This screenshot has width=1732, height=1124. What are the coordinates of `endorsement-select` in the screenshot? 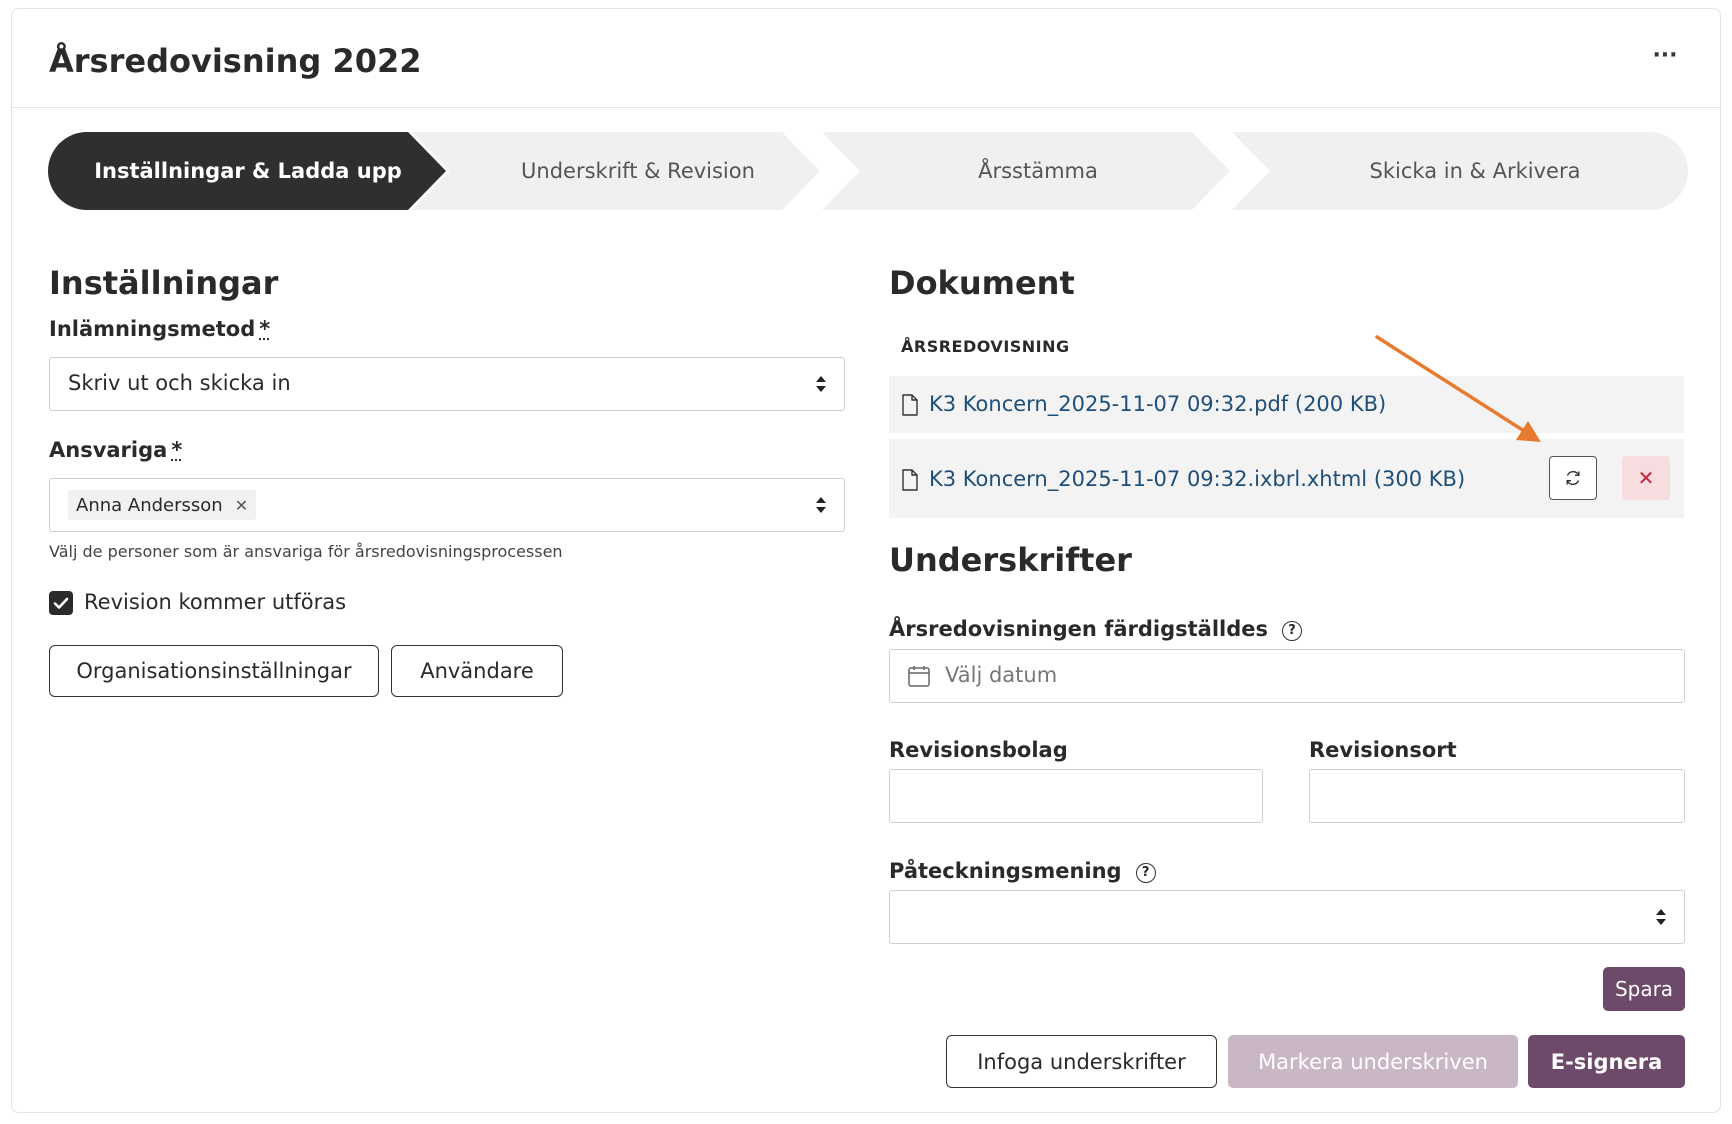 It's located at (1287, 917).